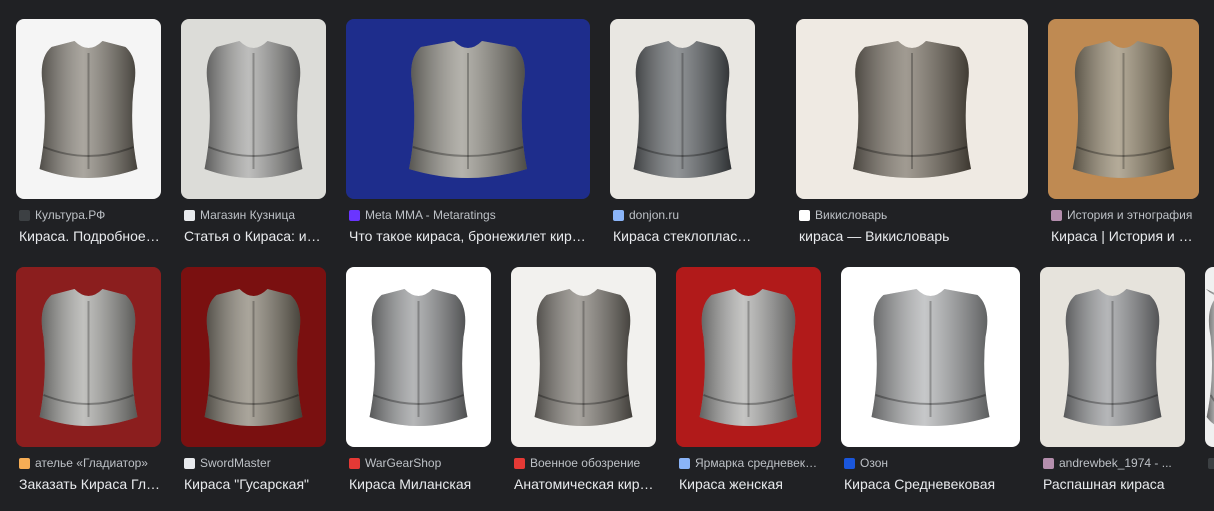 The height and width of the screenshot is (511, 1214). Describe the element at coordinates (874, 463) in the screenshot. I see `source-name: Озон` at that location.